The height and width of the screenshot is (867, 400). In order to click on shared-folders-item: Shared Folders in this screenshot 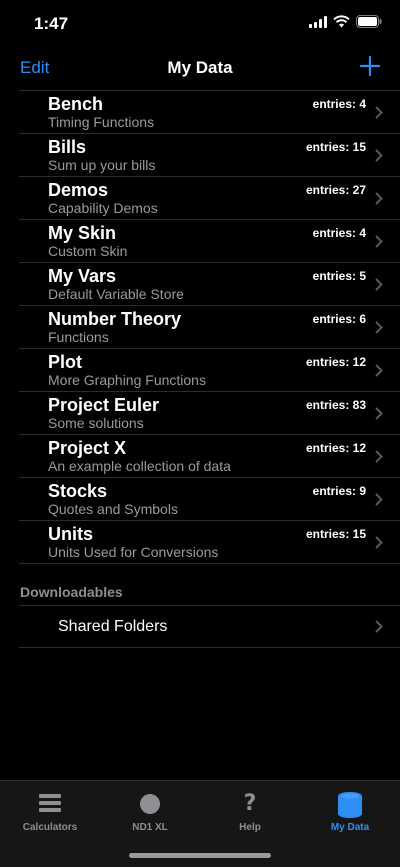, I will do `click(209, 627)`.